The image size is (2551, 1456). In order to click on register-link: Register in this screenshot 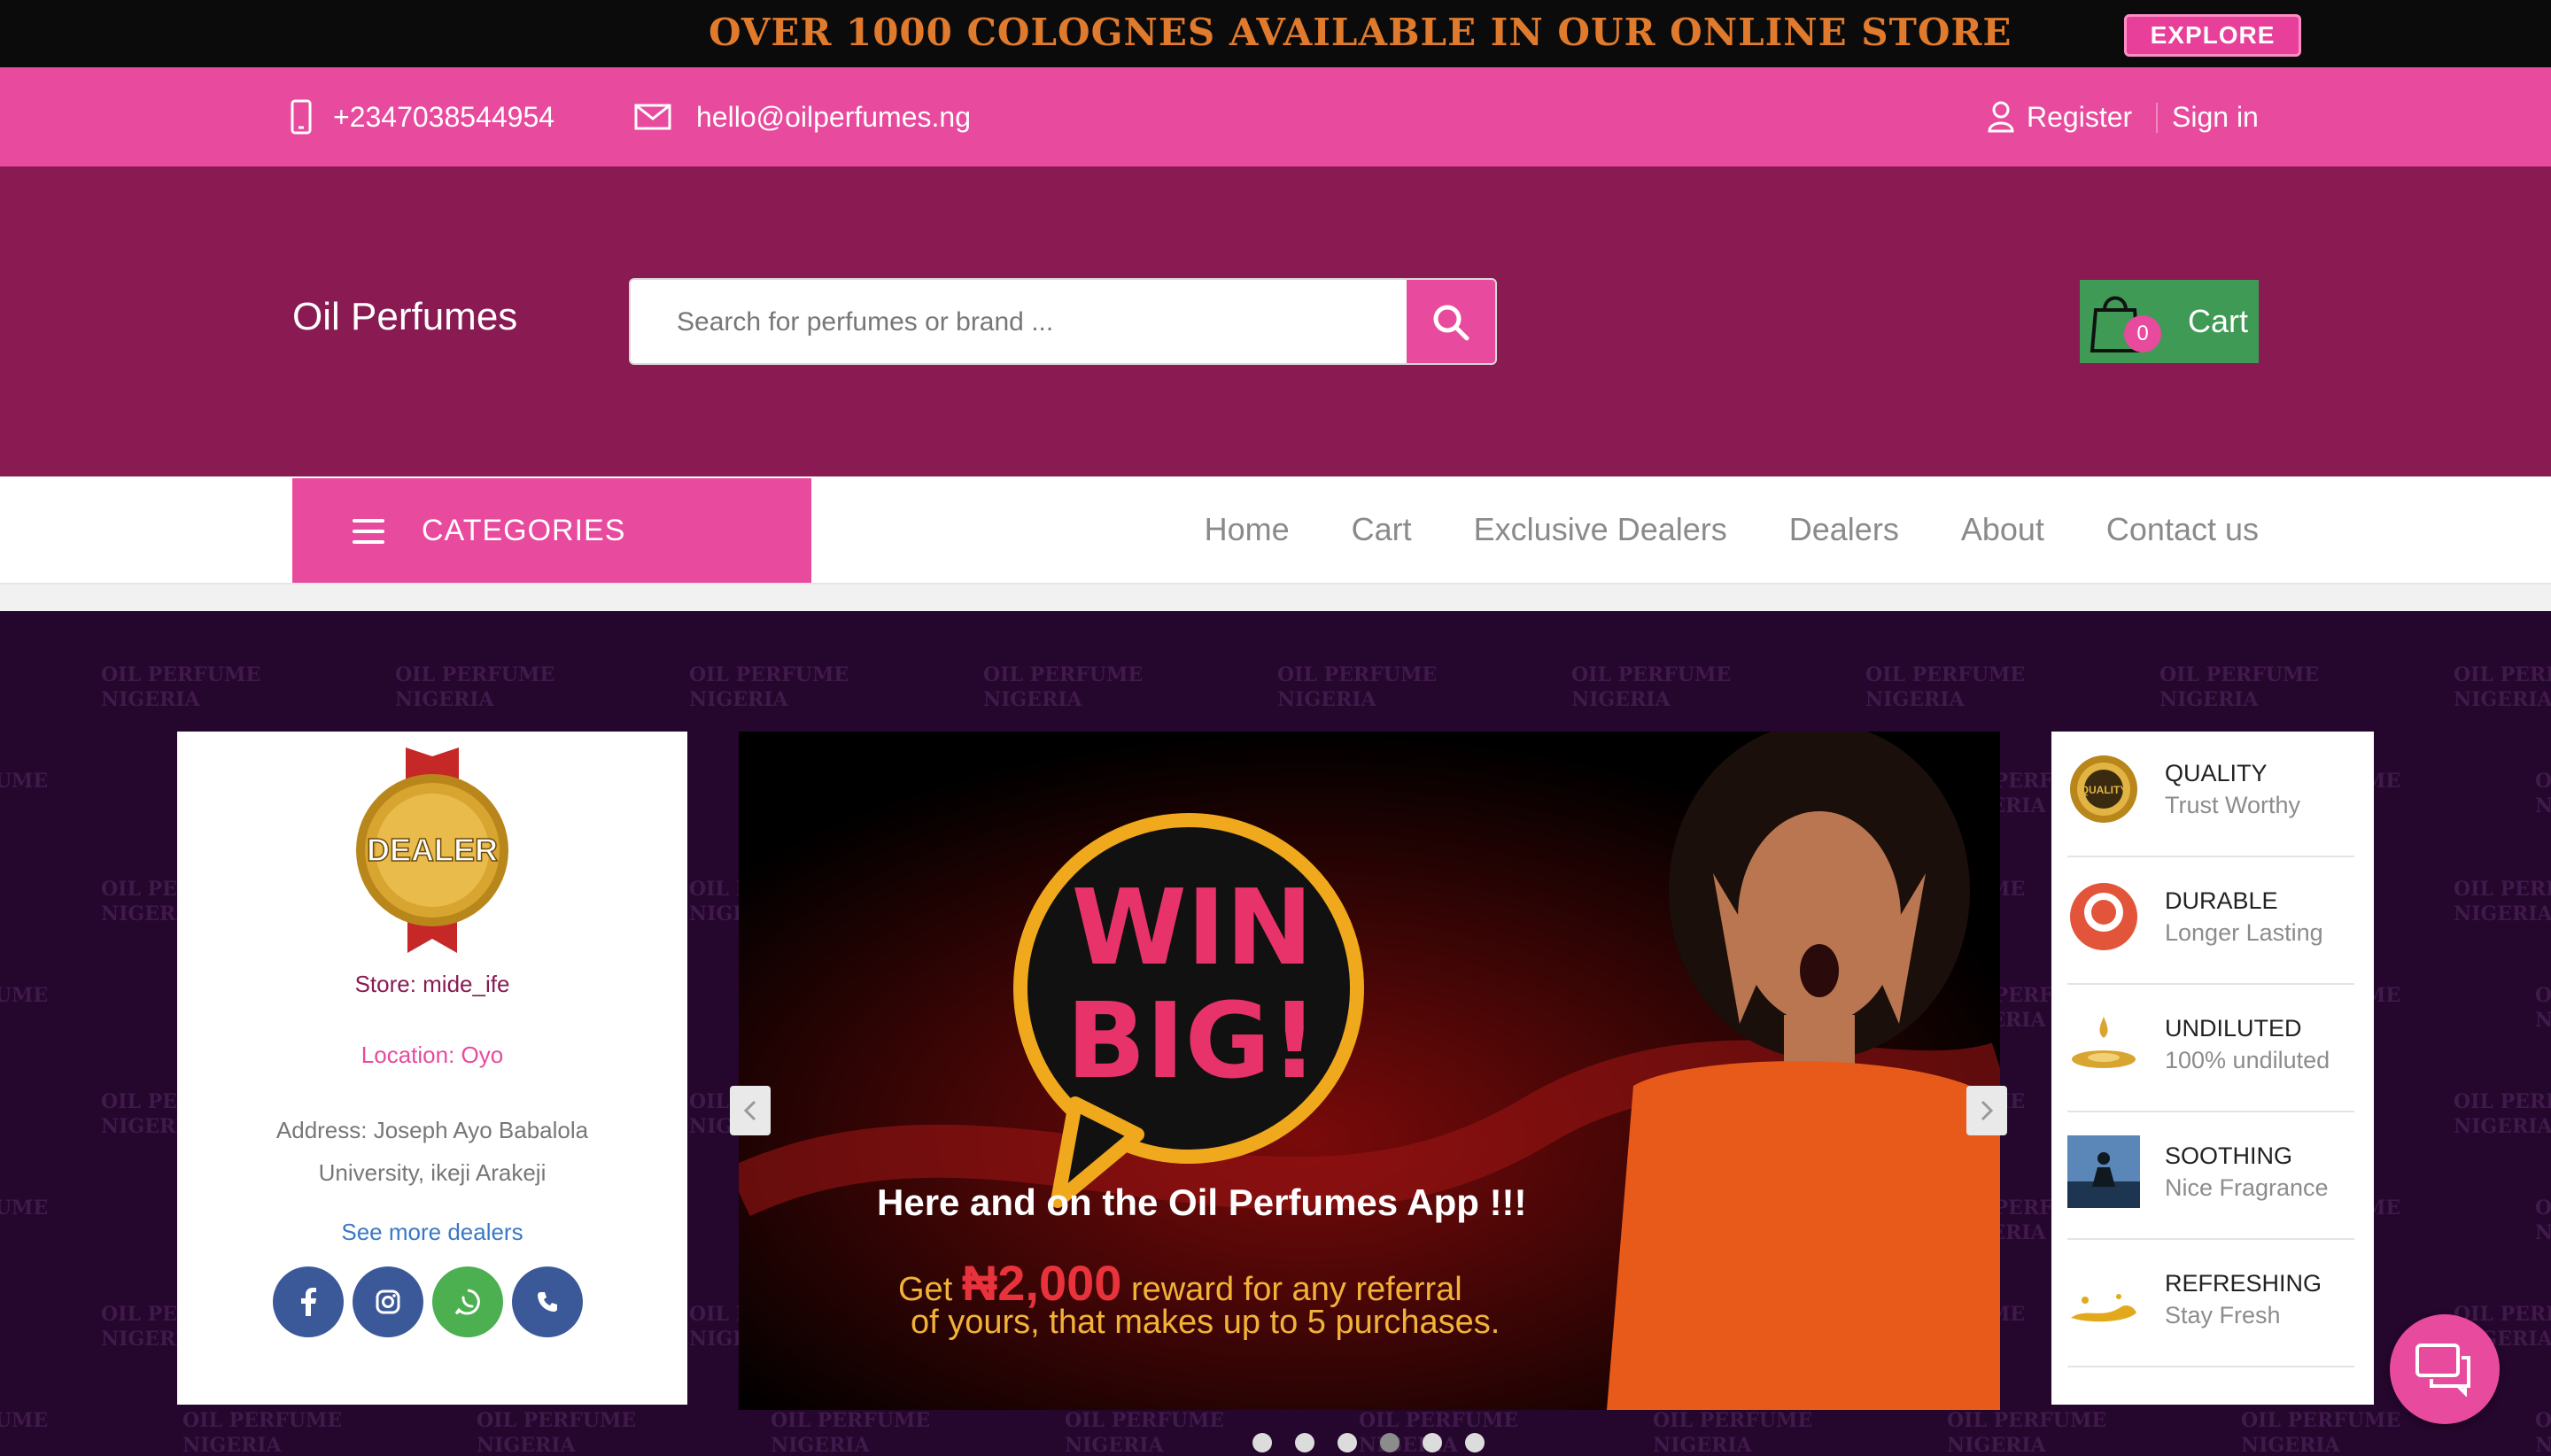, I will do `click(2060, 117)`.